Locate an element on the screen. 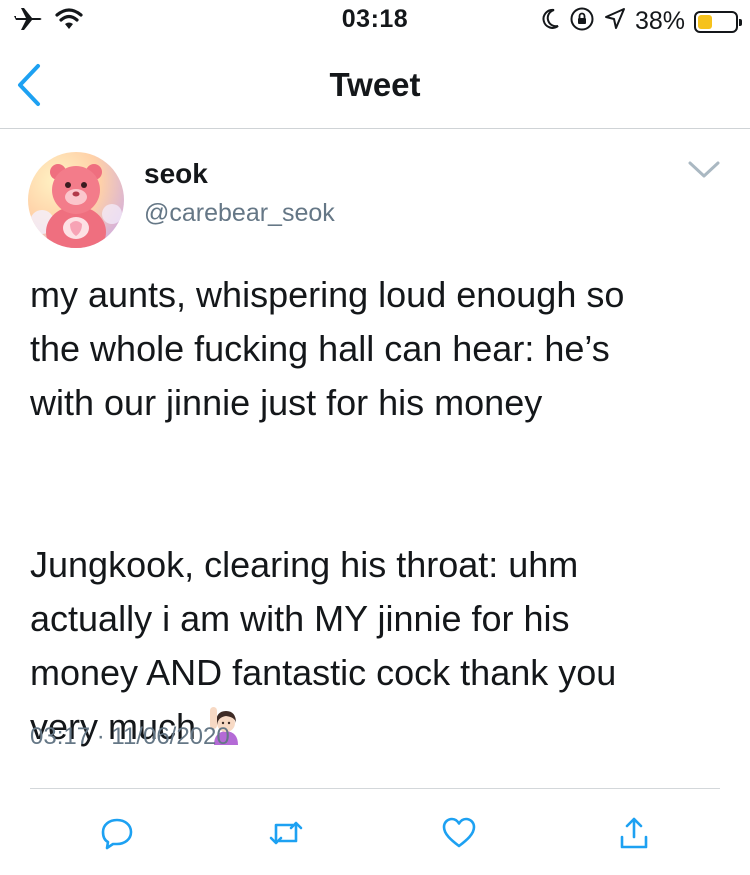 The height and width of the screenshot is (875, 750). tweet-timestamp: 03:17 · 11/06/2020 is located at coordinates (130, 736).